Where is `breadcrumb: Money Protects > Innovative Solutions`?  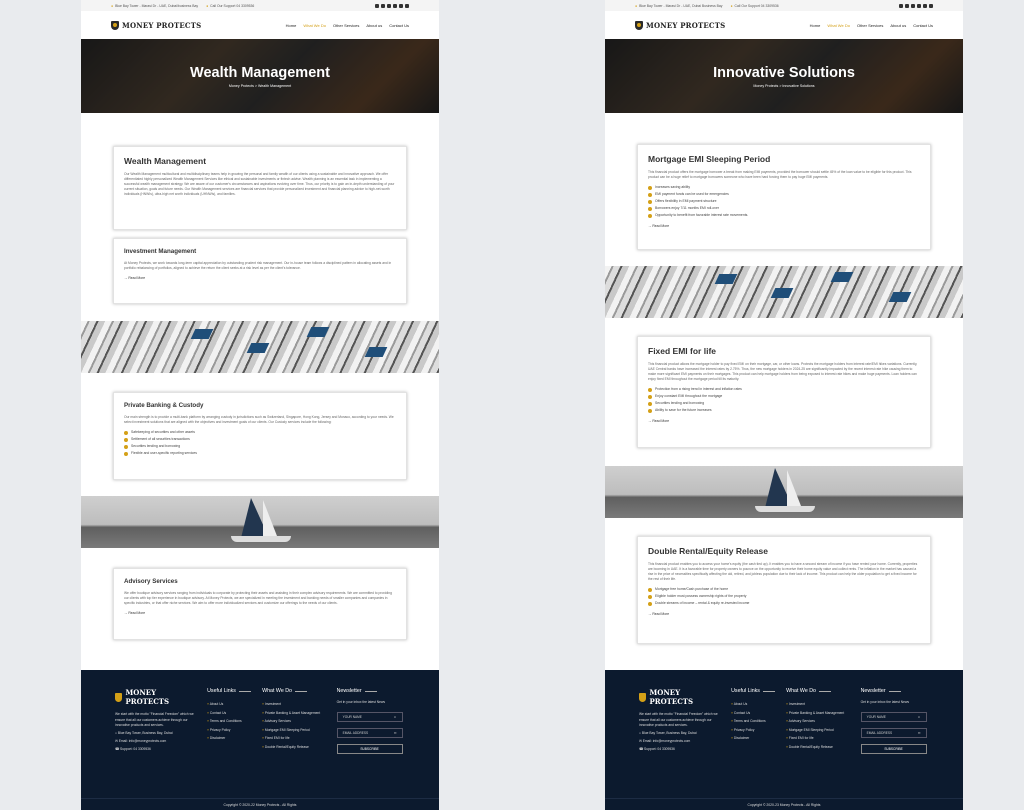
breadcrumb: Money Protects > Innovative Solutions is located at coordinates (783, 86).